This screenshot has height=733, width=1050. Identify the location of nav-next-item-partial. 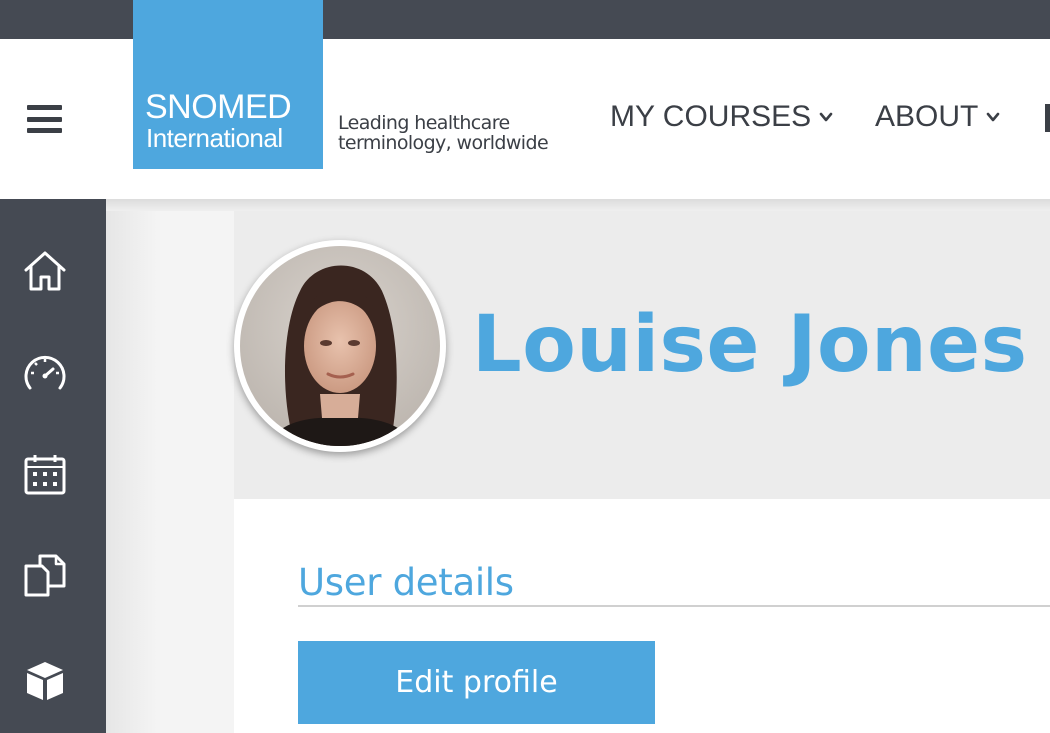
(1047, 118).